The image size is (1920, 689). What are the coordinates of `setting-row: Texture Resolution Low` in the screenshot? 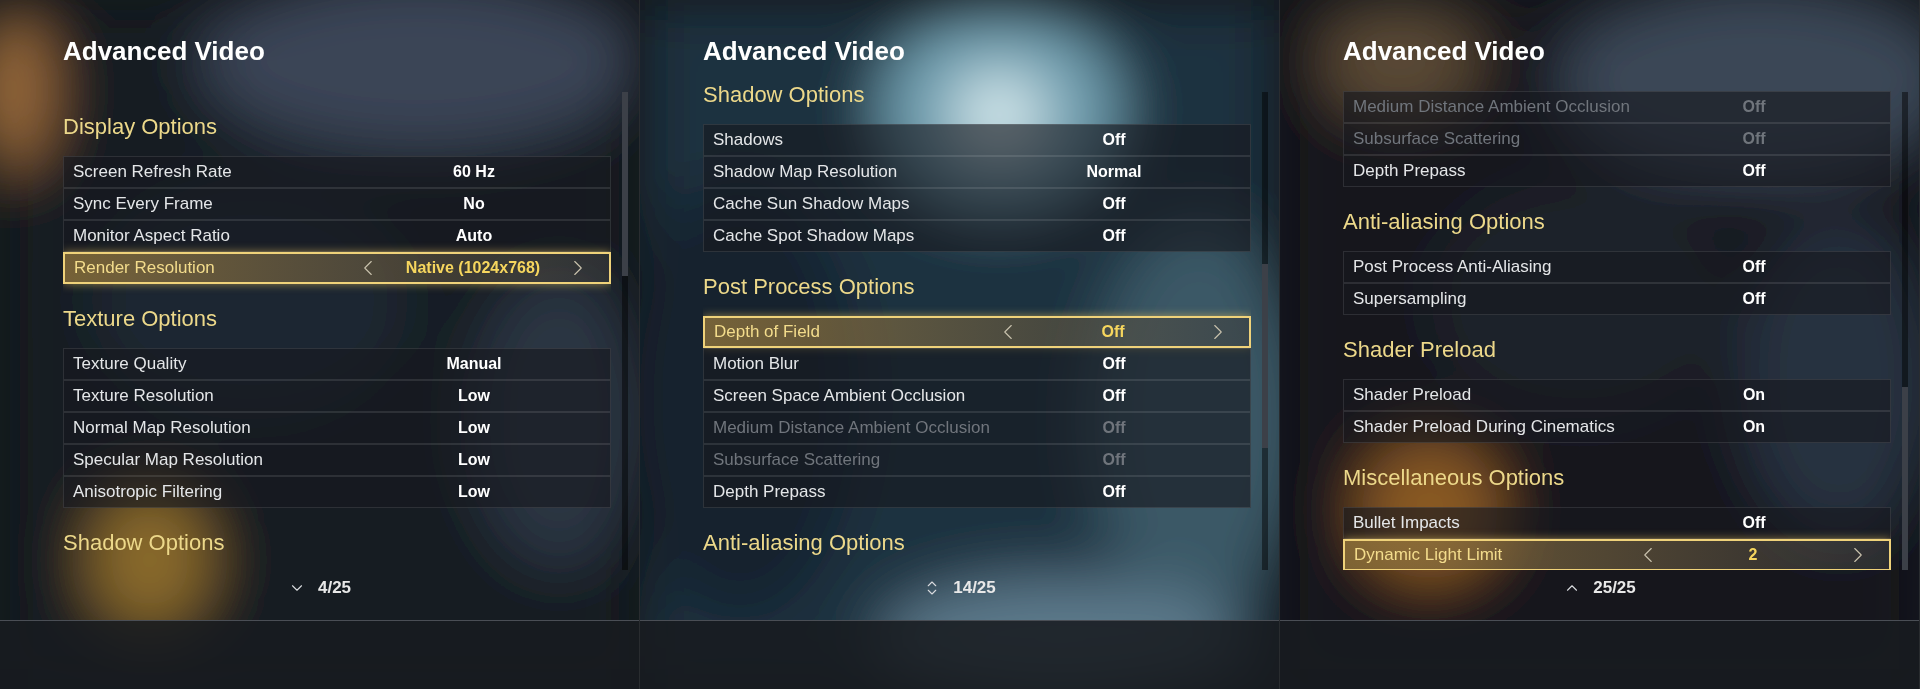 It's located at (337, 396).